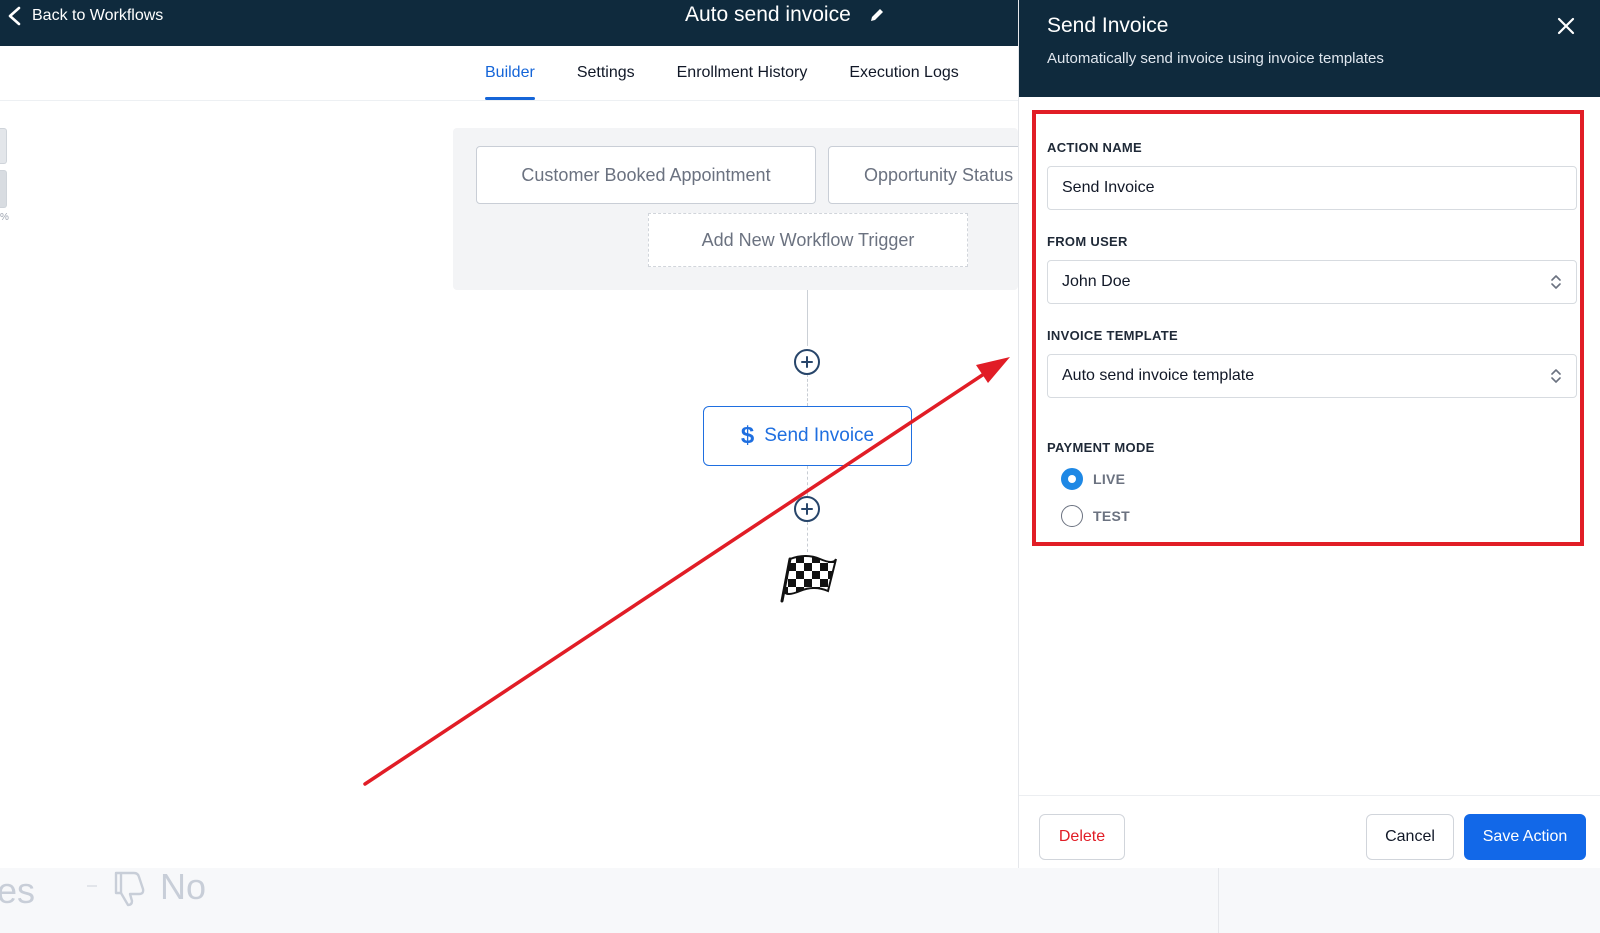  Describe the element at coordinates (606, 78) in the screenshot. I see `tab-settings: Settings` at that location.